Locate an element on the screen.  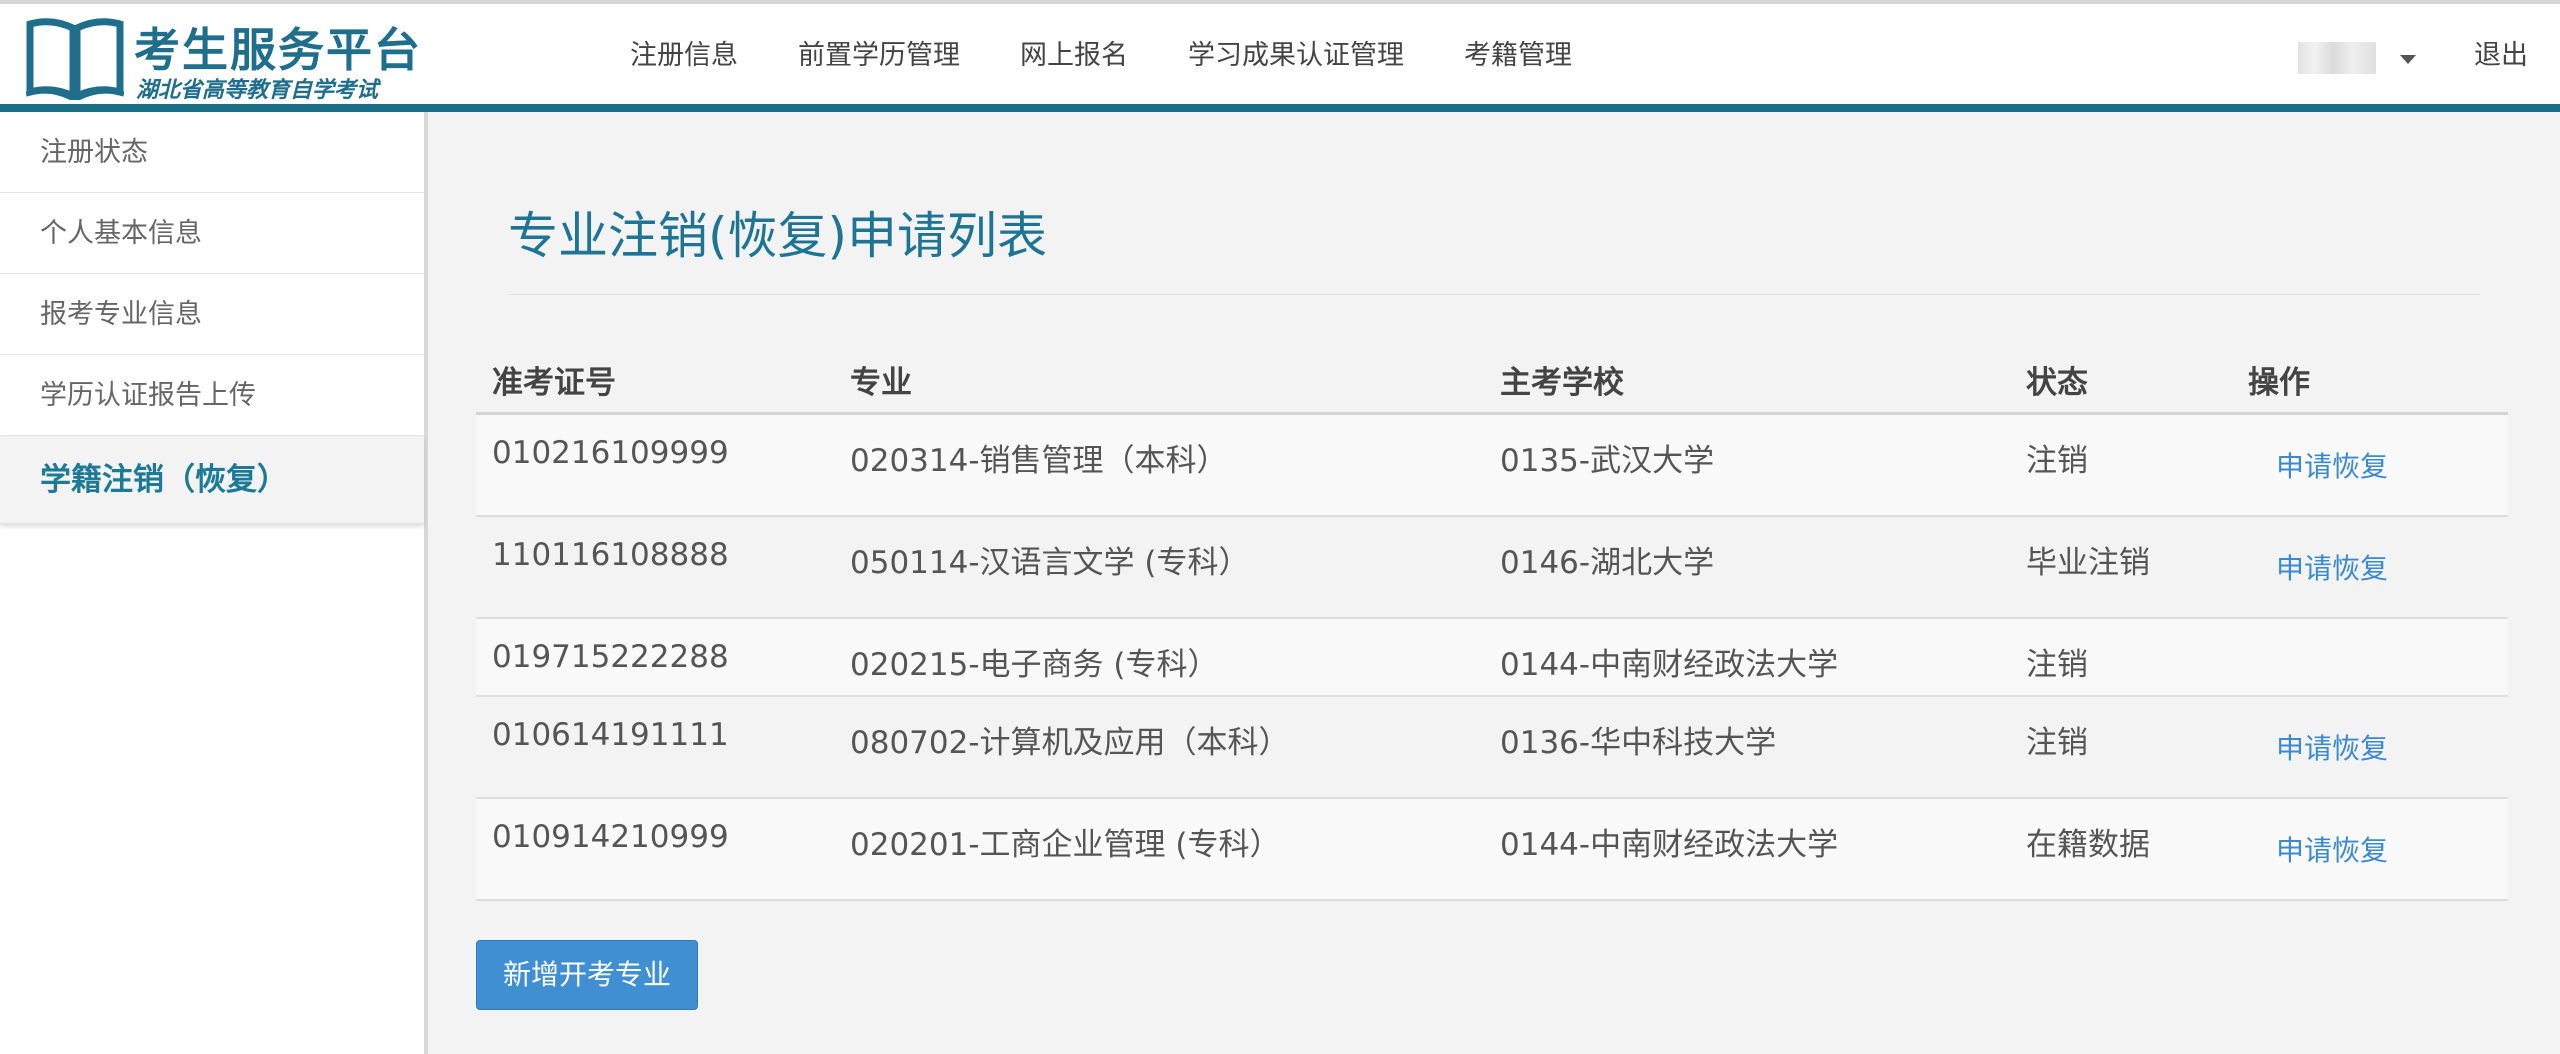
cell-status: 毕业注销 is located at coordinates (2121, 567).